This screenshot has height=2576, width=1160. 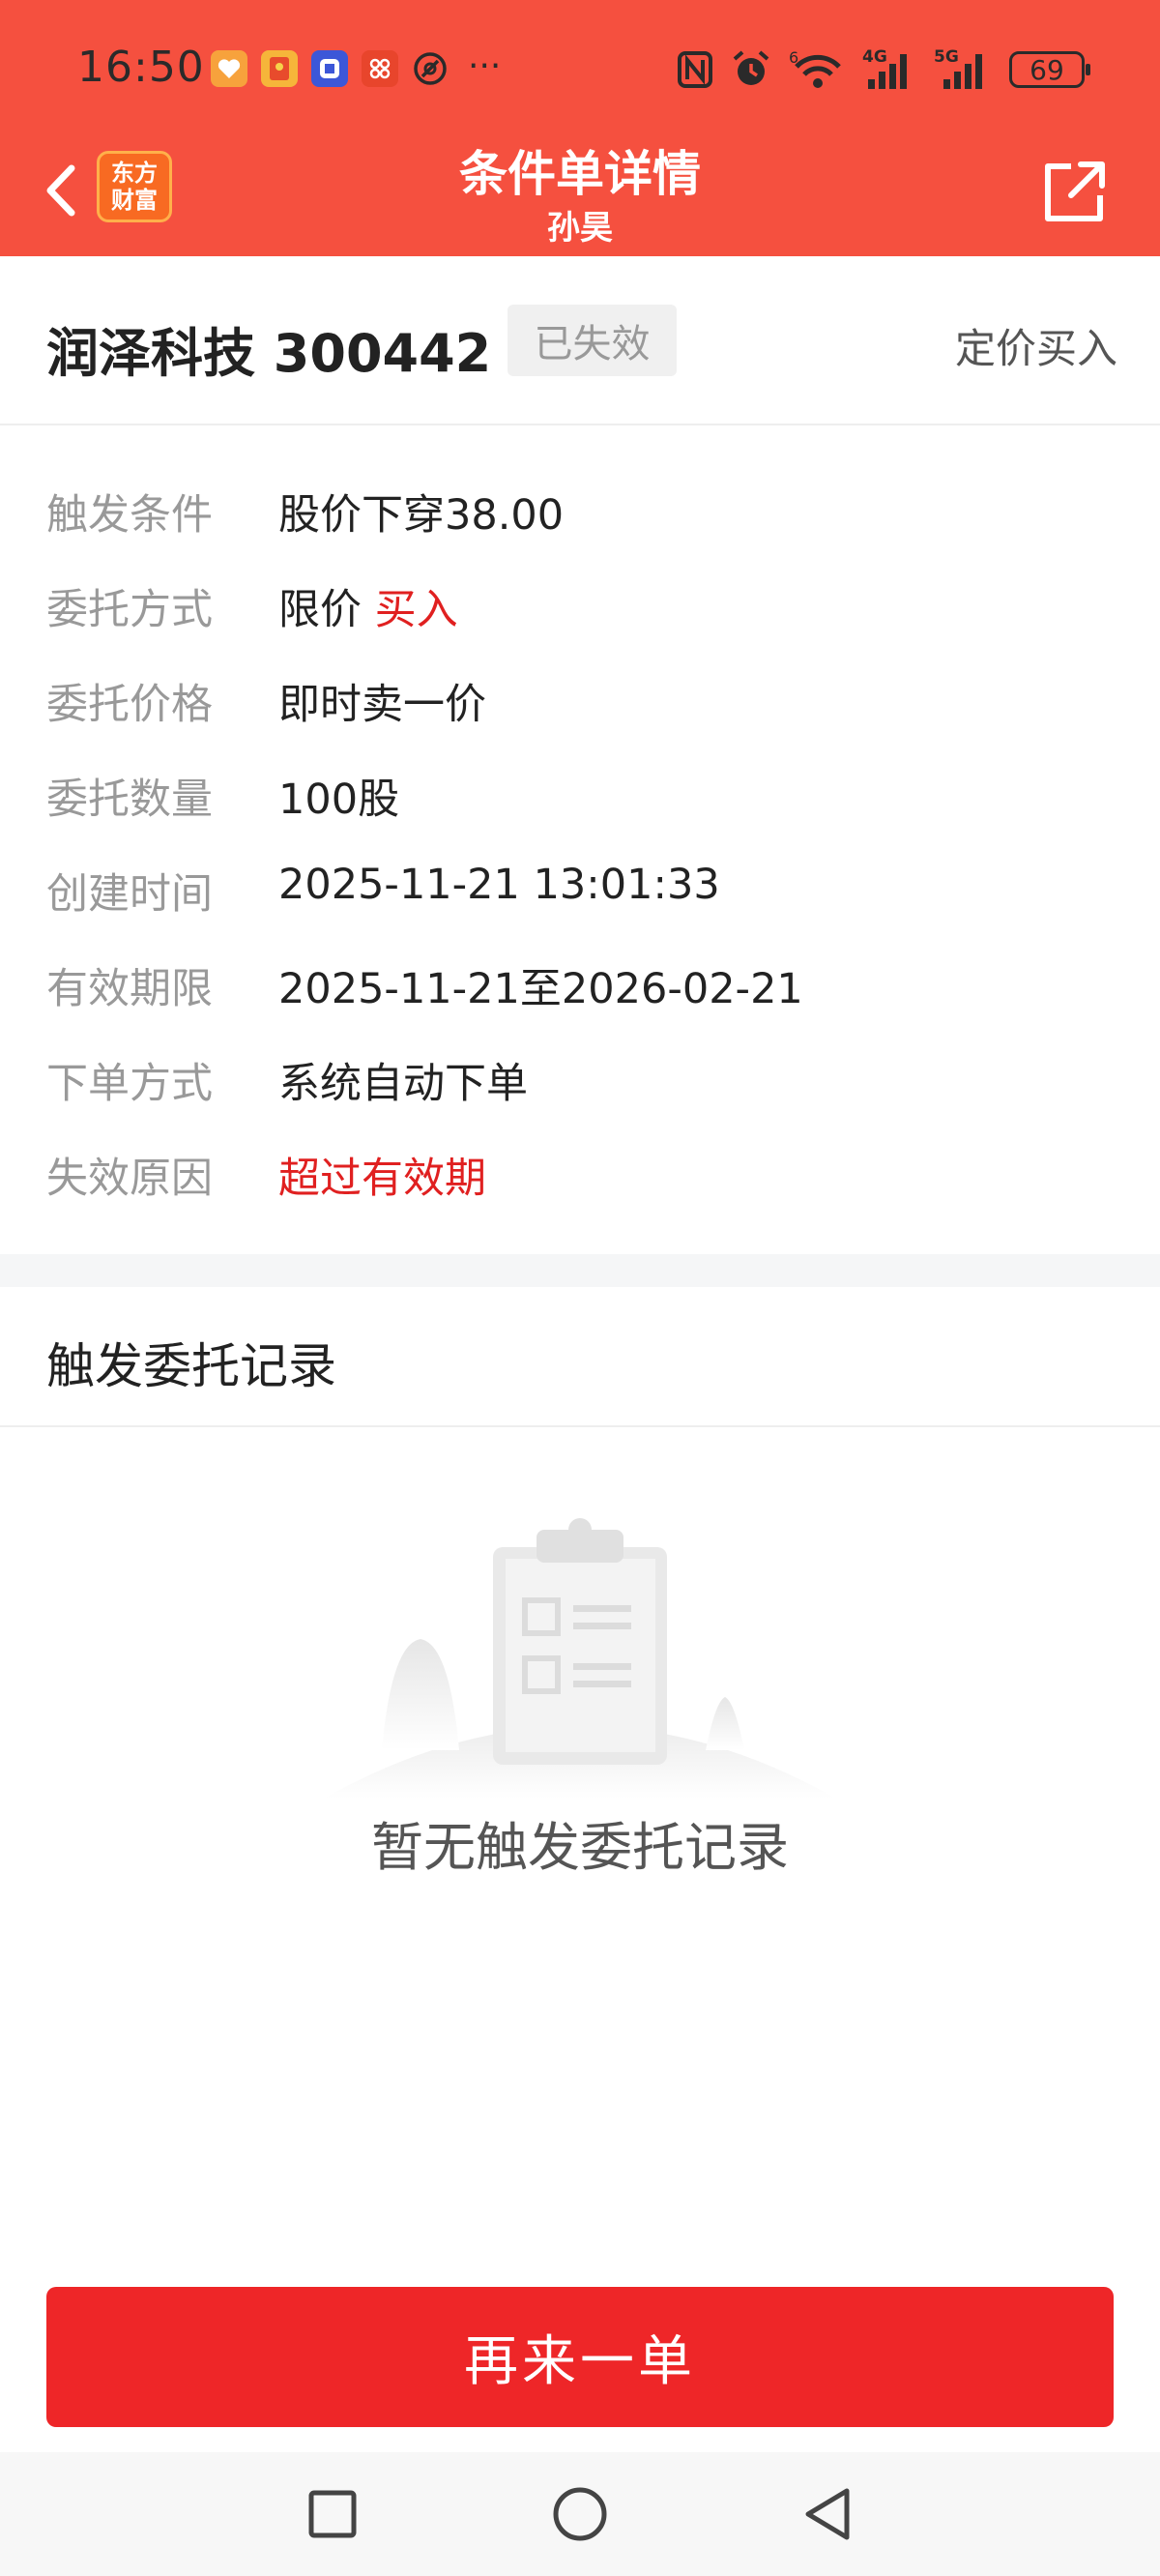 I want to click on order-mode: 限价, so click(x=320, y=610).